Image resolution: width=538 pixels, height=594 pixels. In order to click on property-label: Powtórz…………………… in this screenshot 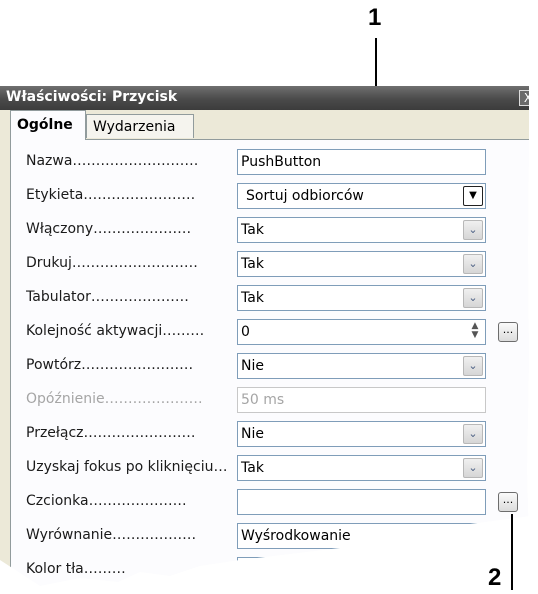, I will do `click(110, 365)`.